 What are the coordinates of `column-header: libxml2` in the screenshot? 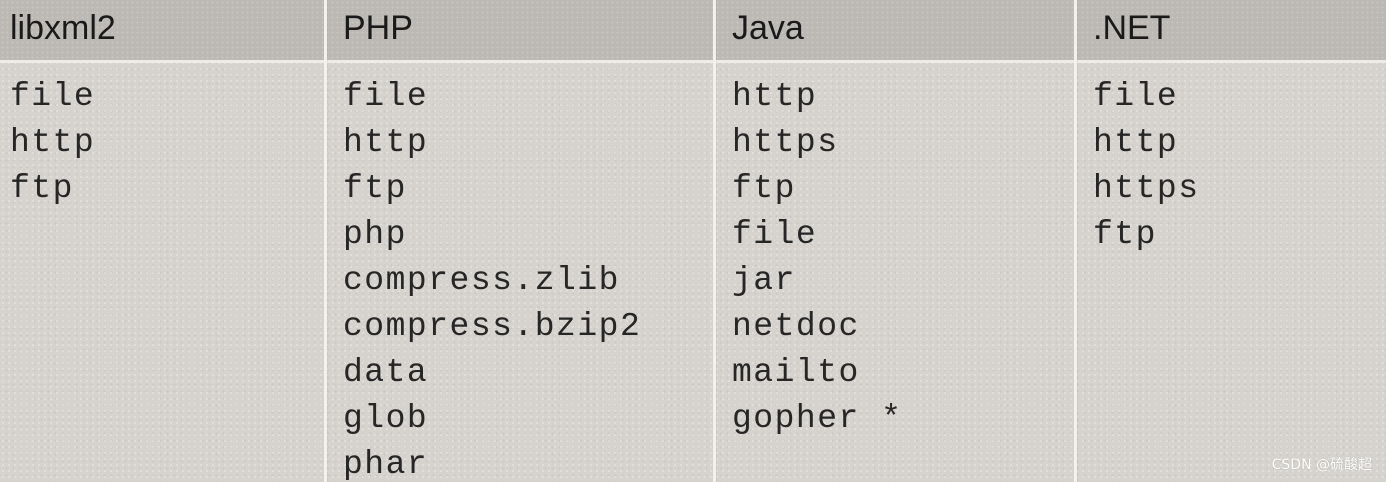 It's located at (63, 28).